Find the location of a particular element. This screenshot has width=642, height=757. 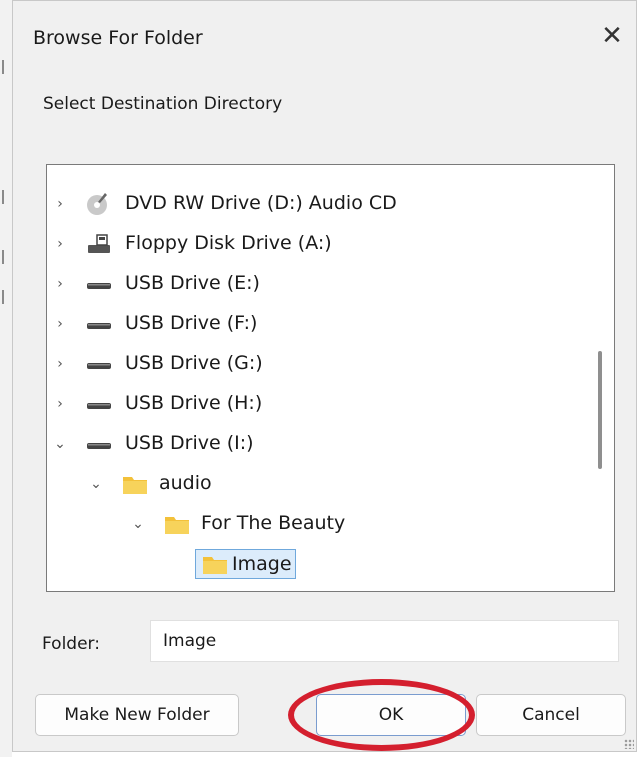

tree-item-for-the-beauty: ⌄ For The Beauty is located at coordinates (317, 524).